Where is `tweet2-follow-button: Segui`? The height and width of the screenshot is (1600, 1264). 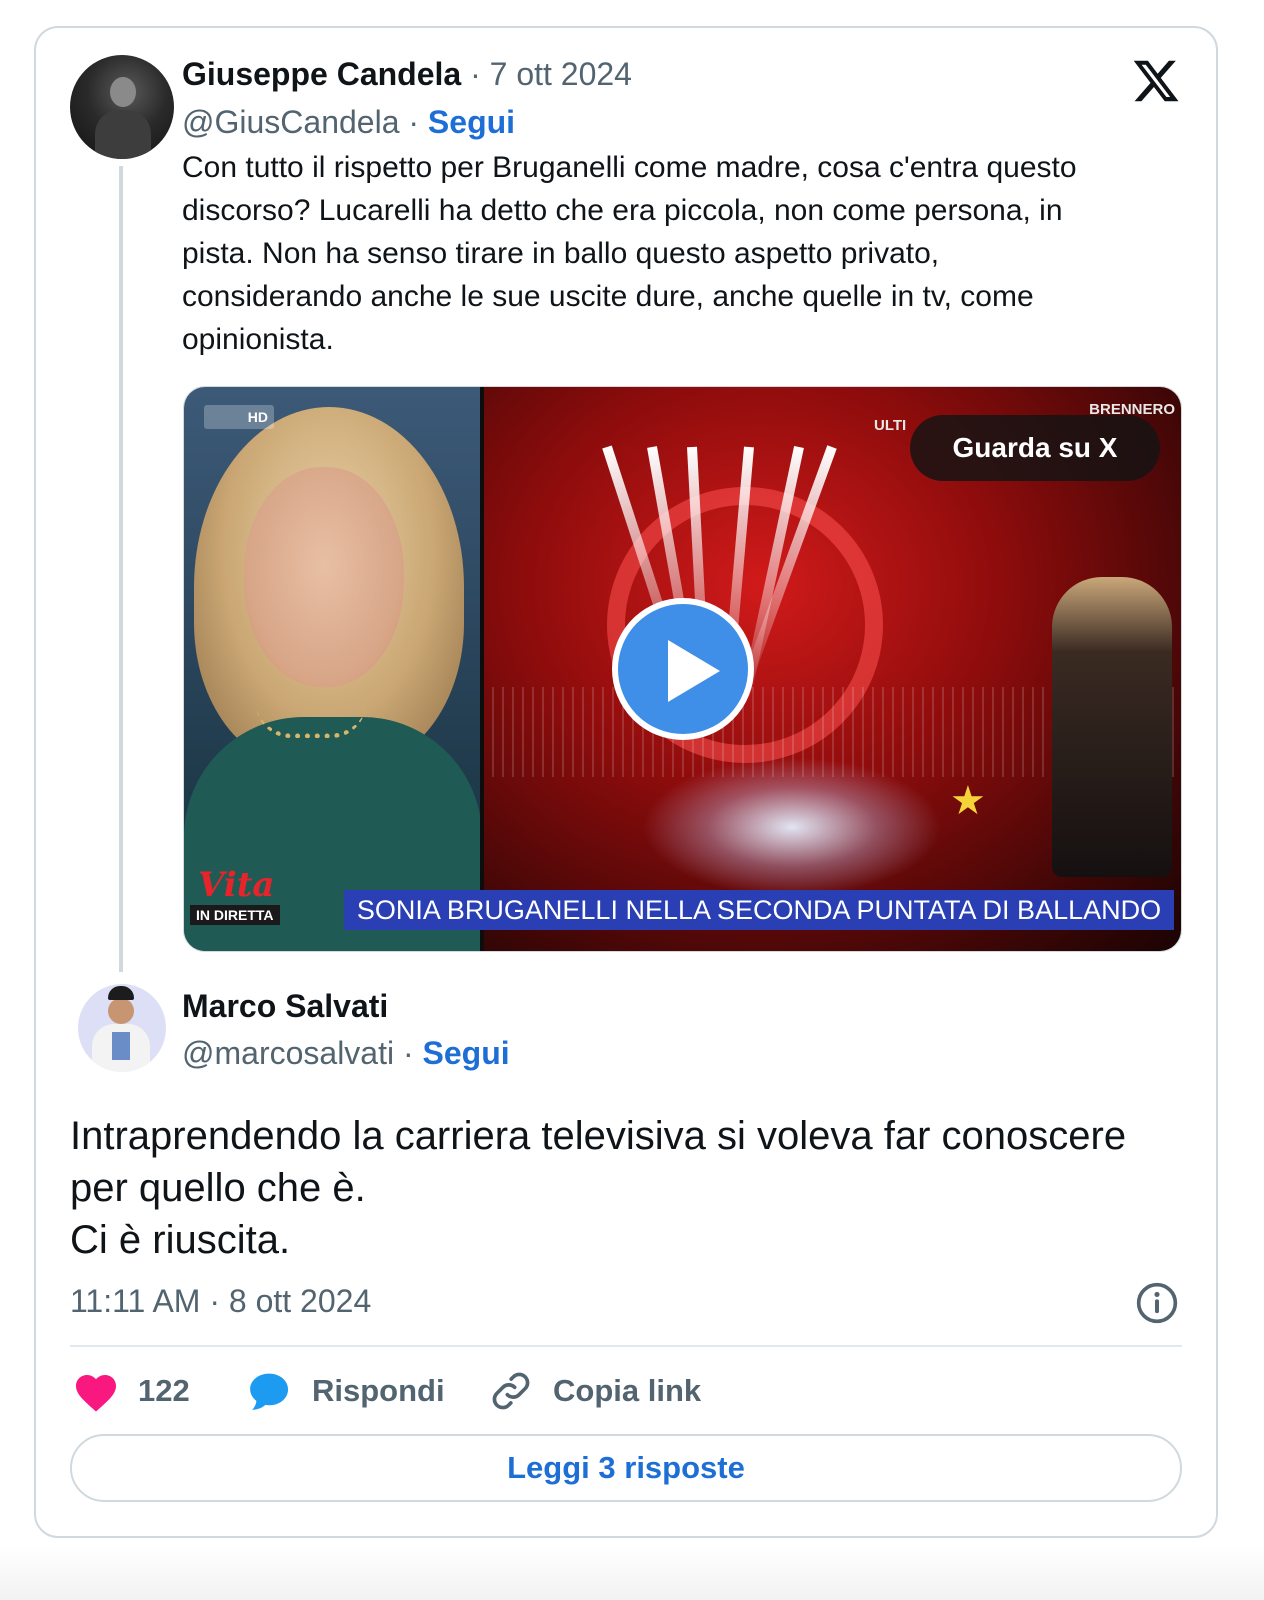 tweet2-follow-button: Segui is located at coordinates (466, 1053).